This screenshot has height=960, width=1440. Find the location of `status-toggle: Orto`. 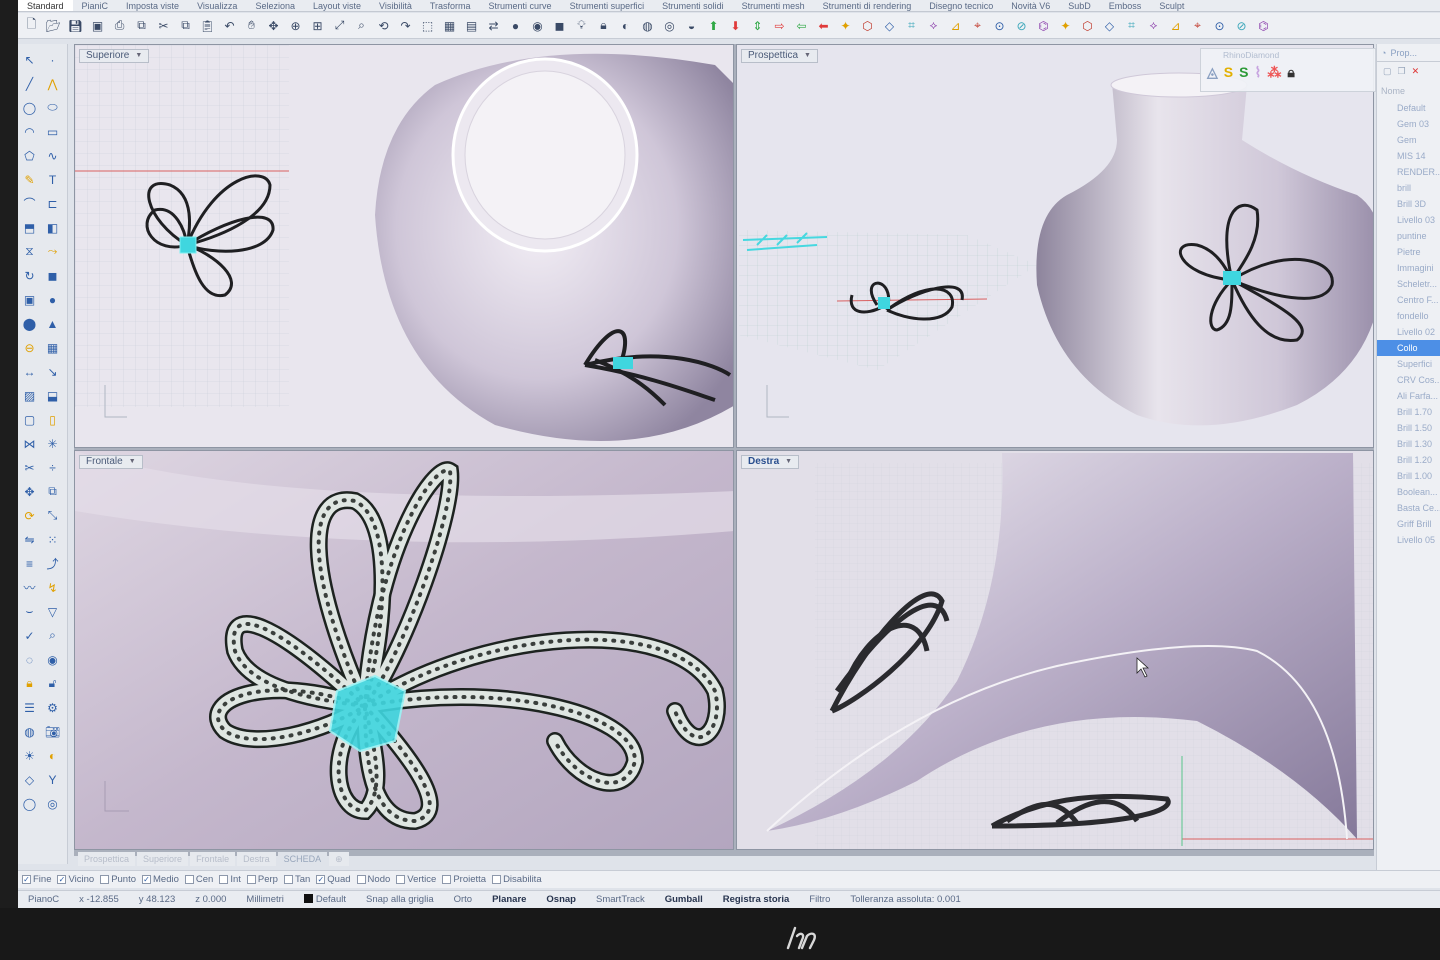

status-toggle: Orto is located at coordinates (463, 900).